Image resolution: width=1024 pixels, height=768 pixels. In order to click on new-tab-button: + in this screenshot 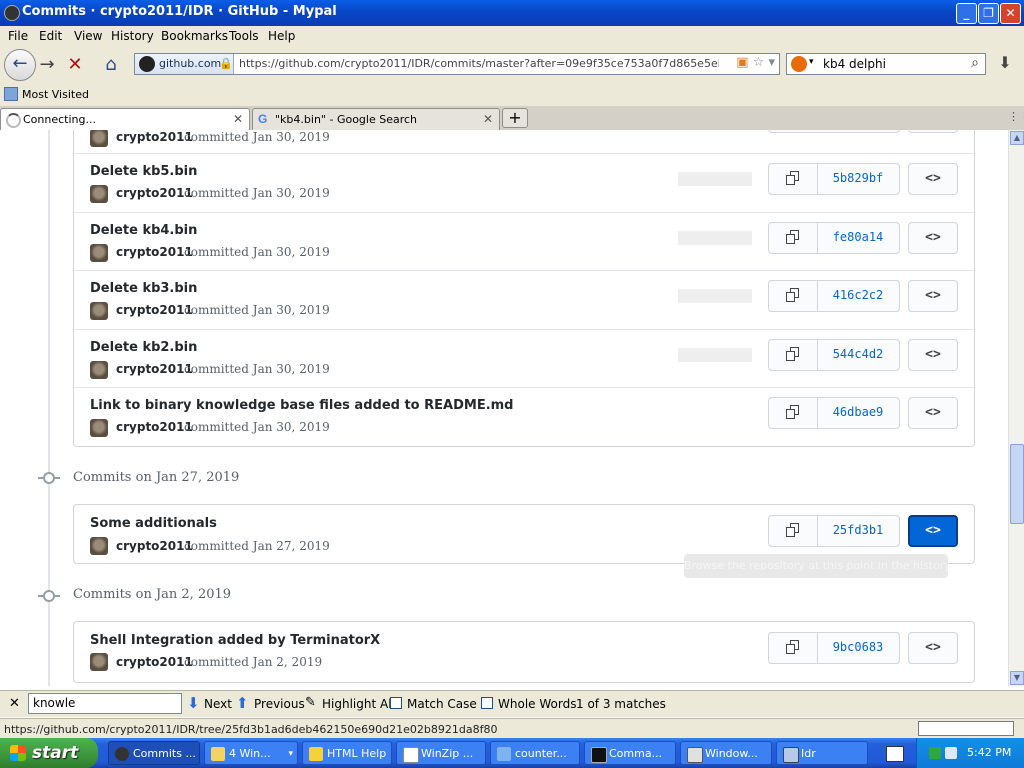, I will do `click(515, 118)`.